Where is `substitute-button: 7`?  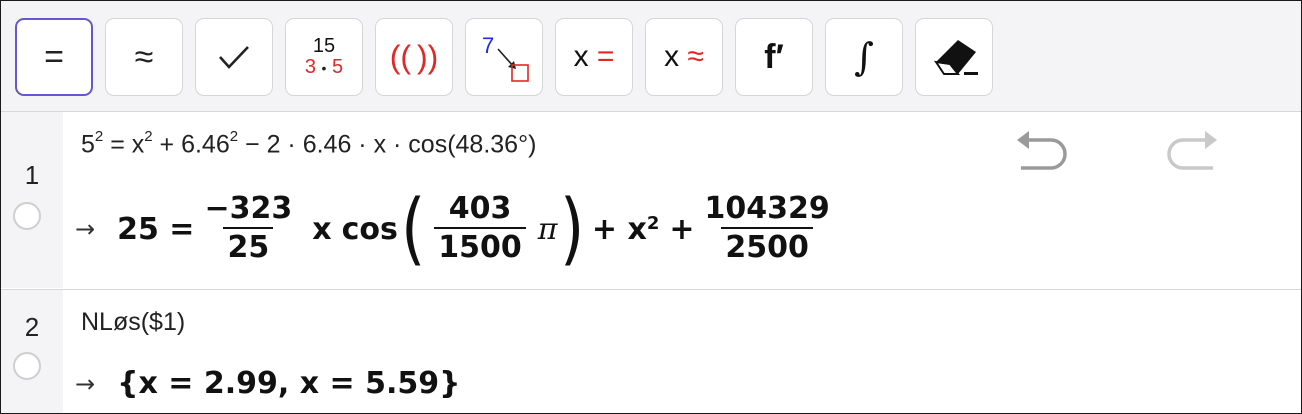
substitute-button: 7 is located at coordinates (504, 57).